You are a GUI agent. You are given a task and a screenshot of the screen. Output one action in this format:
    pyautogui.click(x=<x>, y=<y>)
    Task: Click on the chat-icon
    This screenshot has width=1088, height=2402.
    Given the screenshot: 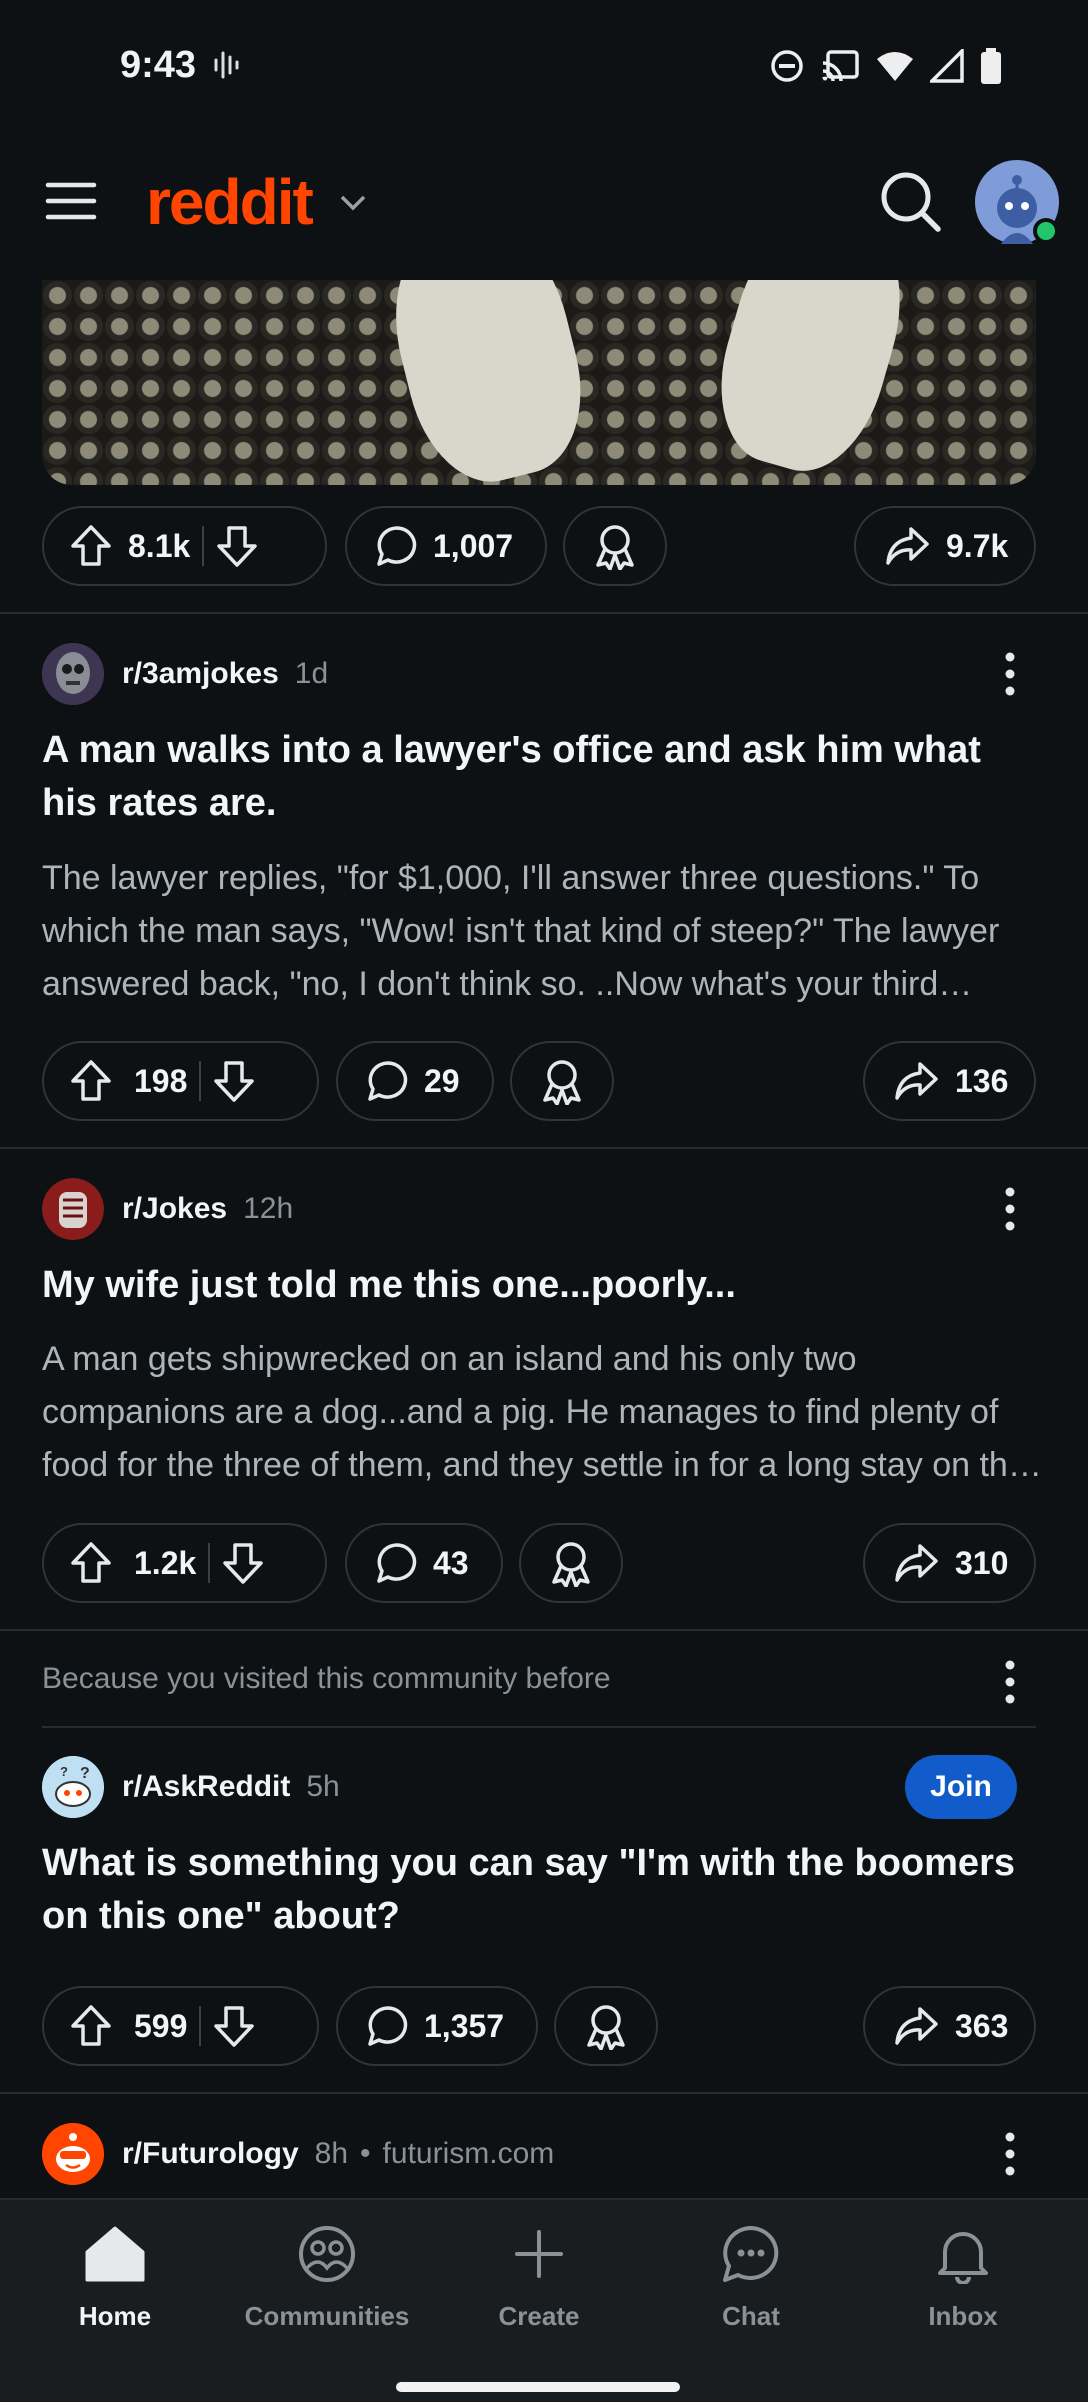 What is the action you would take?
    pyautogui.click(x=751, y=2254)
    